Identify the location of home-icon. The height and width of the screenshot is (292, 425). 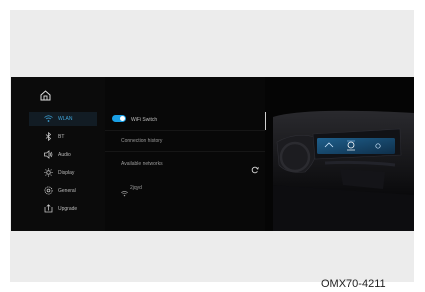
(45, 94).